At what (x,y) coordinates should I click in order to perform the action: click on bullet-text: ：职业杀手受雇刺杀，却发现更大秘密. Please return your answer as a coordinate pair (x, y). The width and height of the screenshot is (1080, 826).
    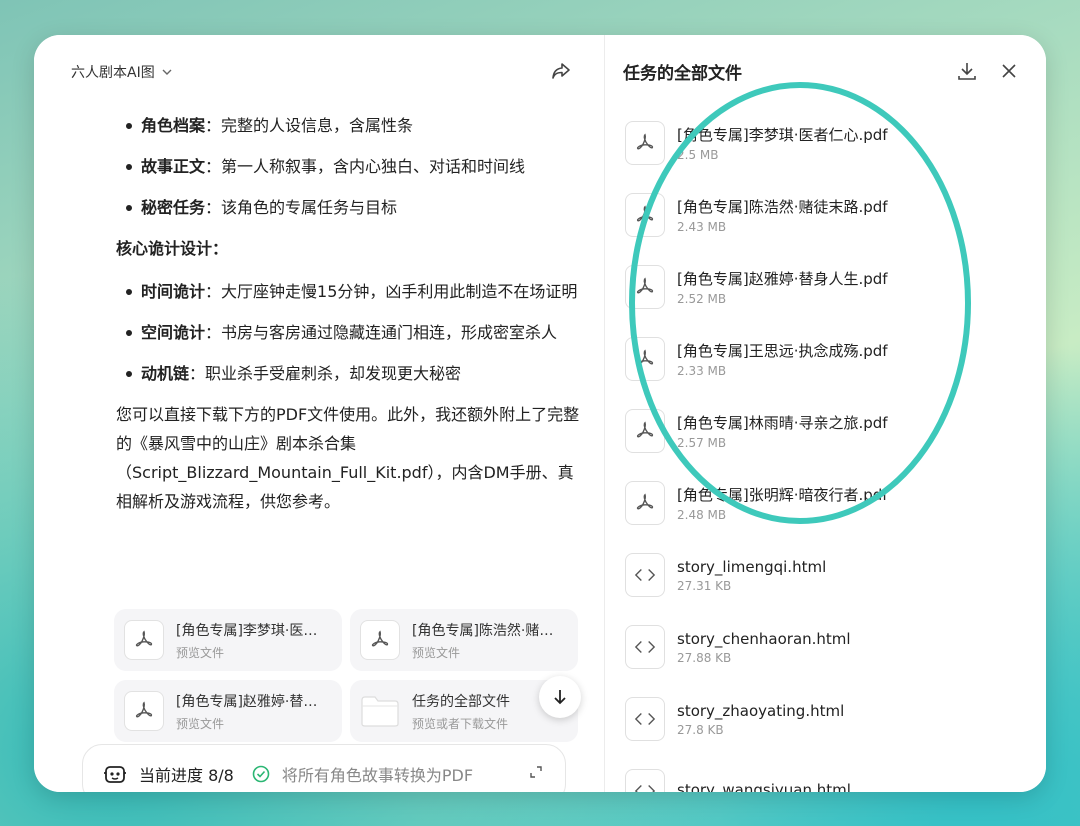
    Looking at the image, I should click on (325, 373).